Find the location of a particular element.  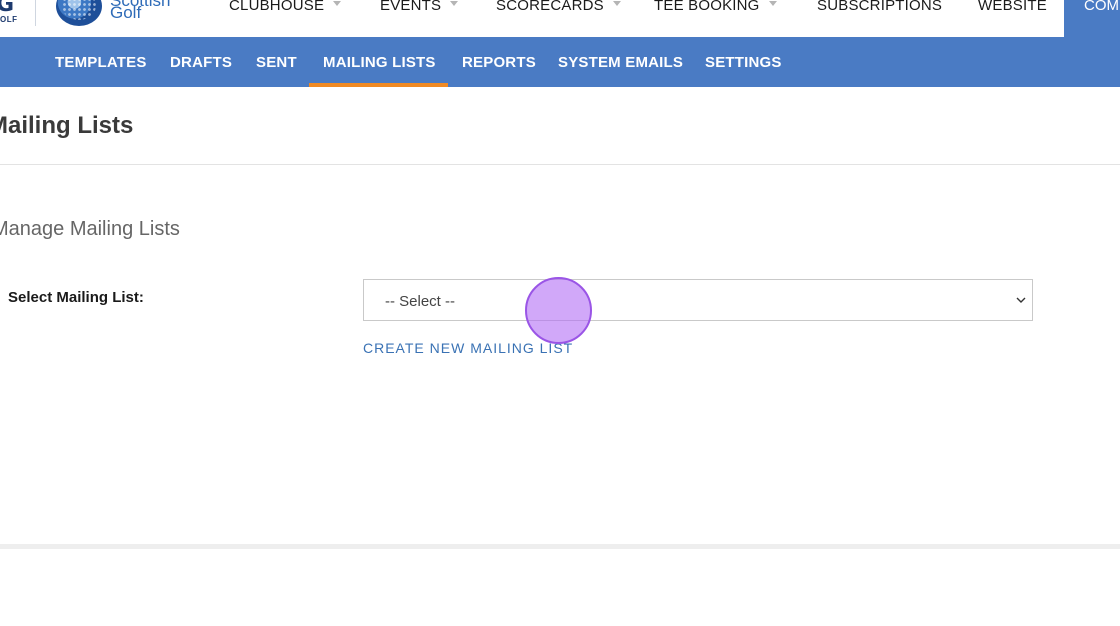

logo-divider is located at coordinates (35, 13).